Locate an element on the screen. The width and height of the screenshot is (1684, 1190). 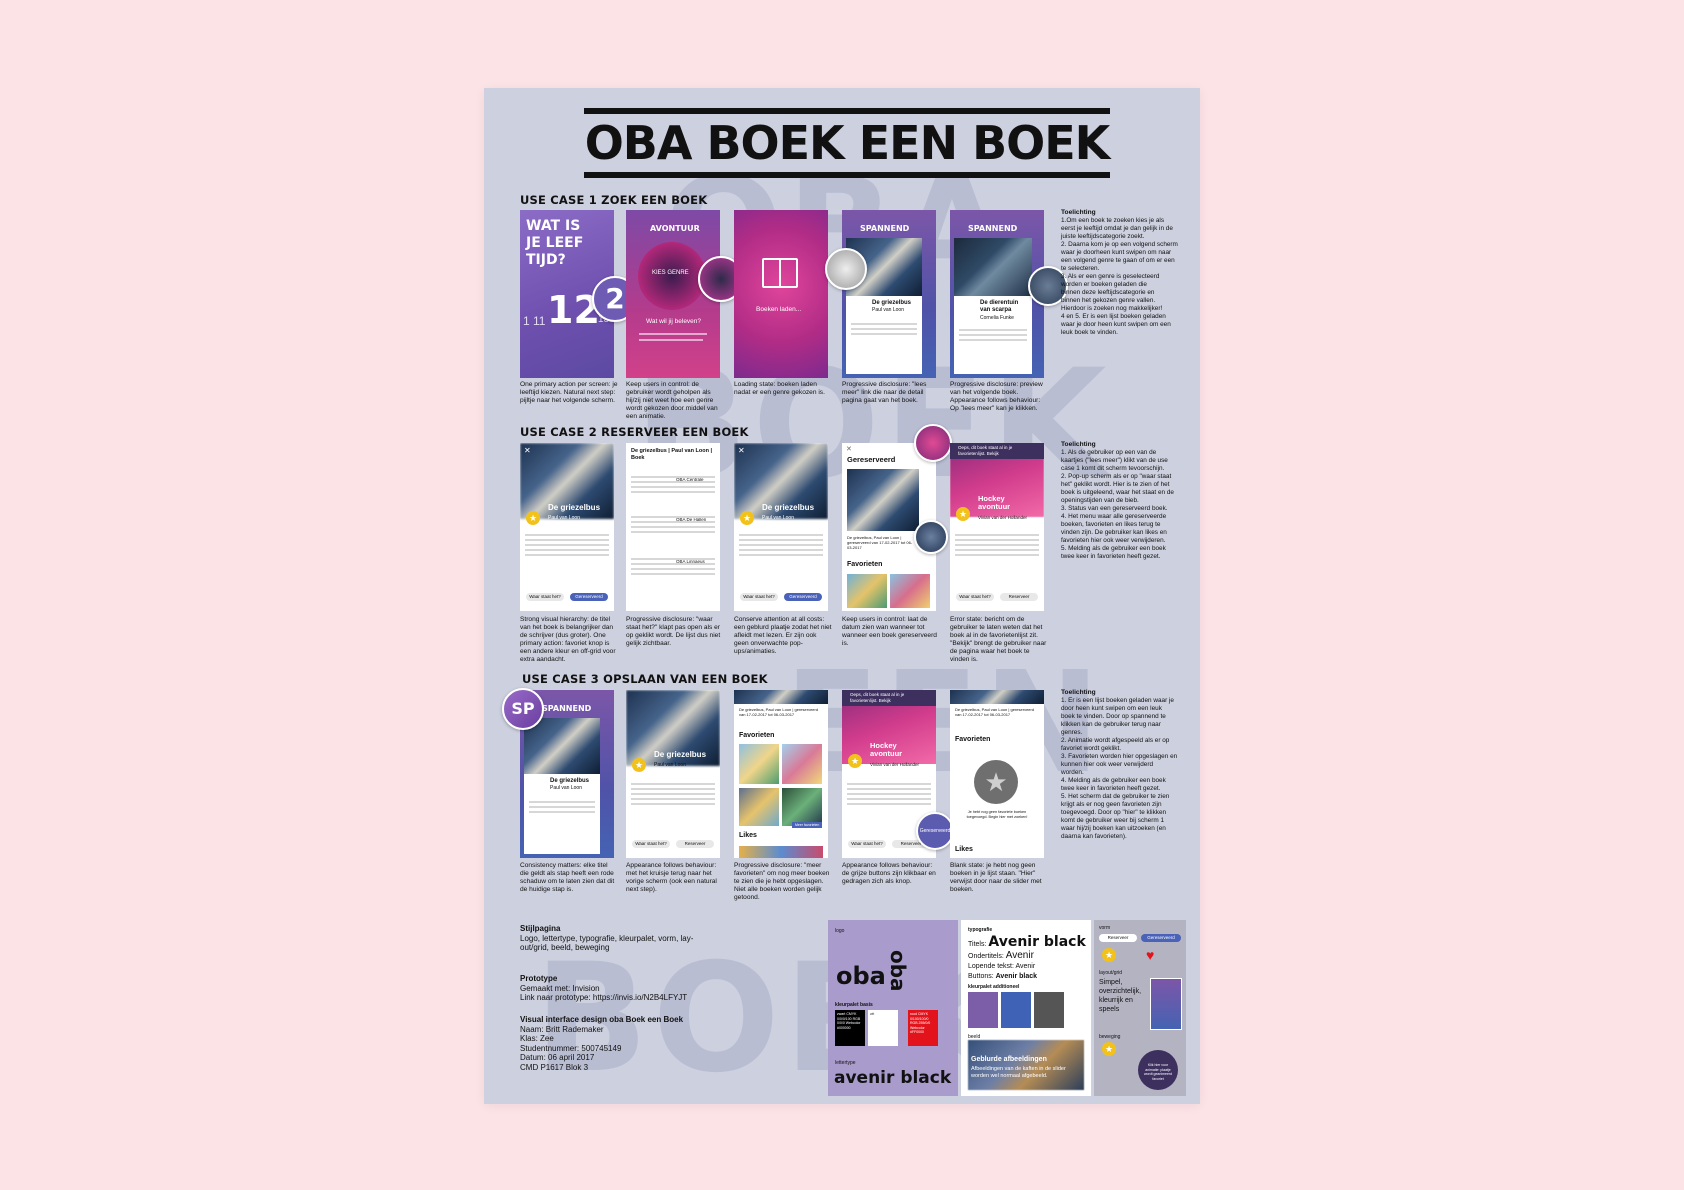
genre-label: KIES GENRE is located at coordinates (670, 273).